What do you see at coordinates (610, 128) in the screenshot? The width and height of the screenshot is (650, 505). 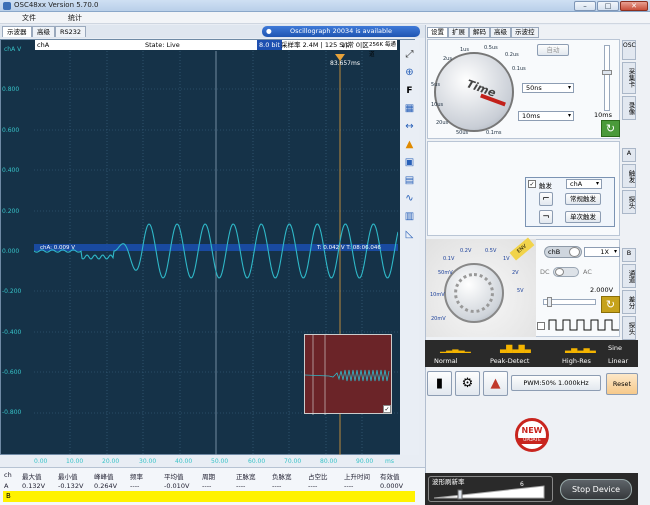 I see `refresh-icon: ↻` at bounding box center [610, 128].